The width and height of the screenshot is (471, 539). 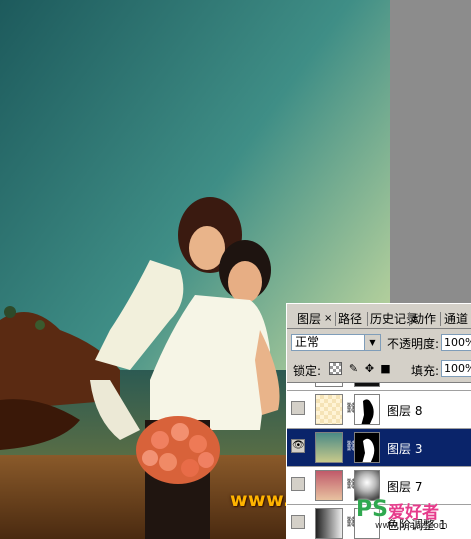 I want to click on lock-position-icon: ✥, so click(x=369, y=368).